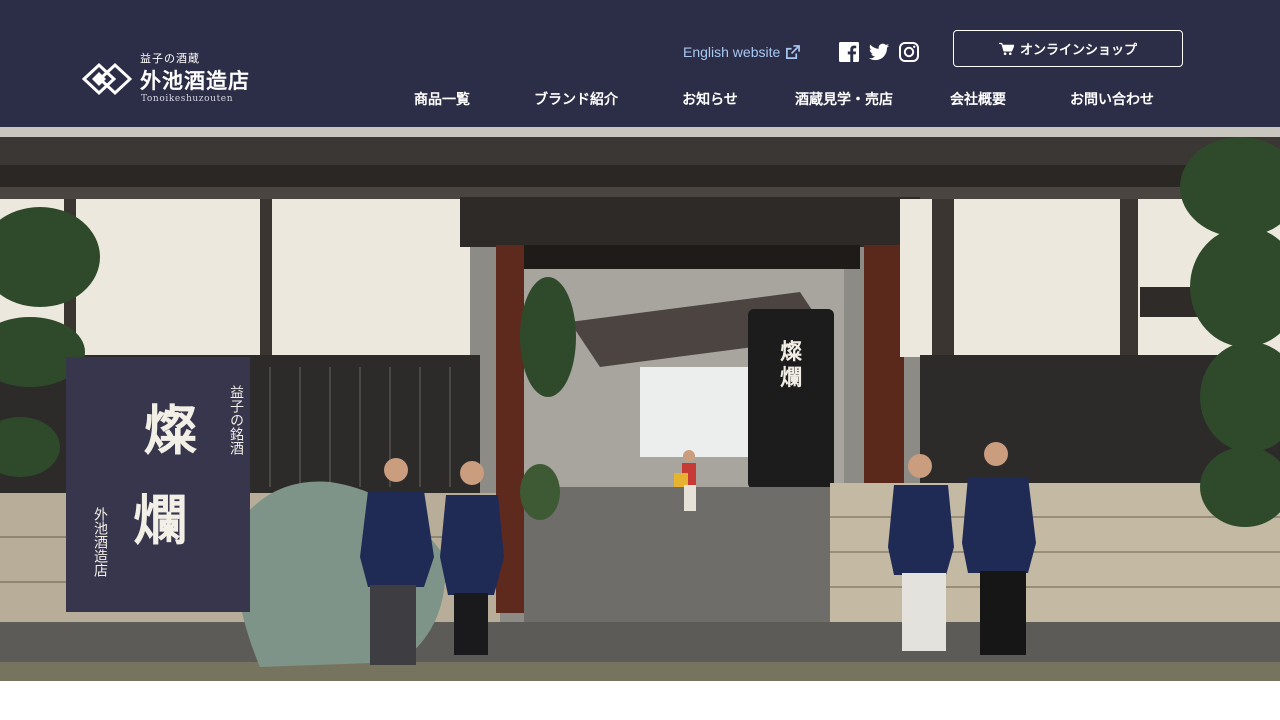 This screenshot has width=1280, height=720. What do you see at coordinates (879, 52) in the screenshot?
I see `twitter-icon` at bounding box center [879, 52].